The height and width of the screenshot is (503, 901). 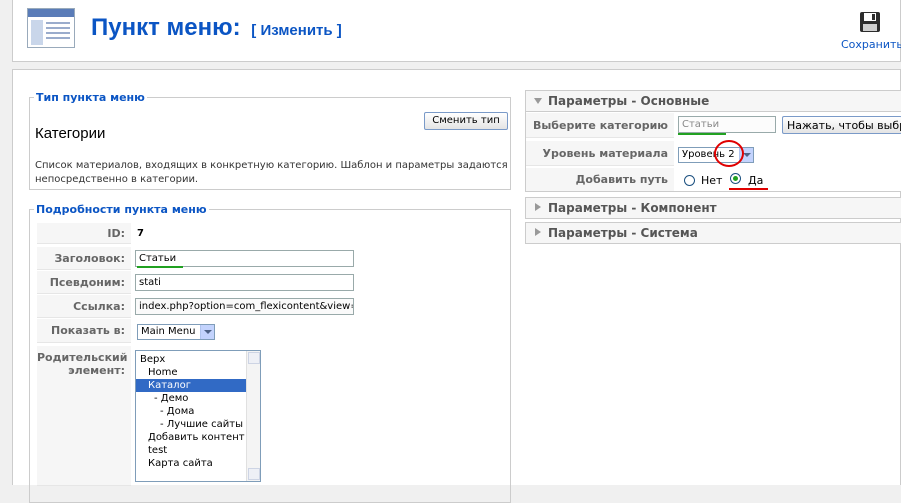 What do you see at coordinates (207, 332) in the screenshot?
I see `chevron-down-icon` at bounding box center [207, 332].